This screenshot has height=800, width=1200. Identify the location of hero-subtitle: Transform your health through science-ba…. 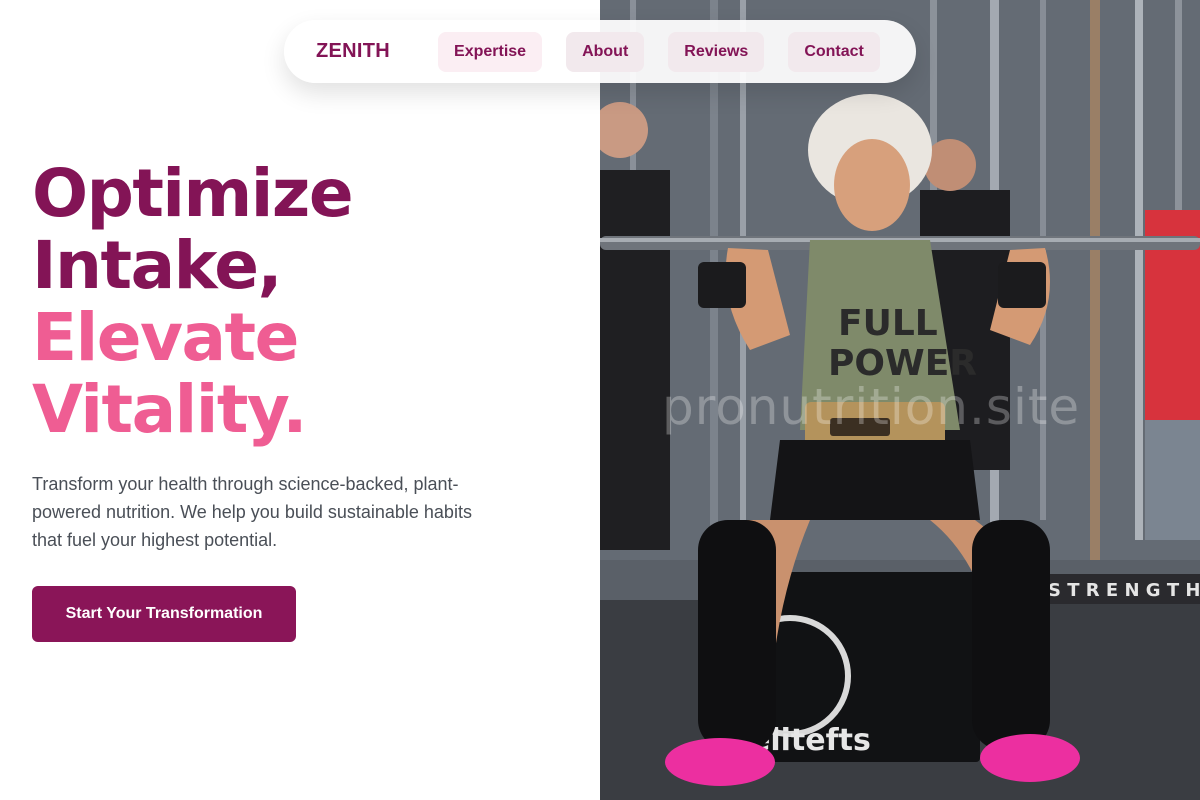
(252, 512).